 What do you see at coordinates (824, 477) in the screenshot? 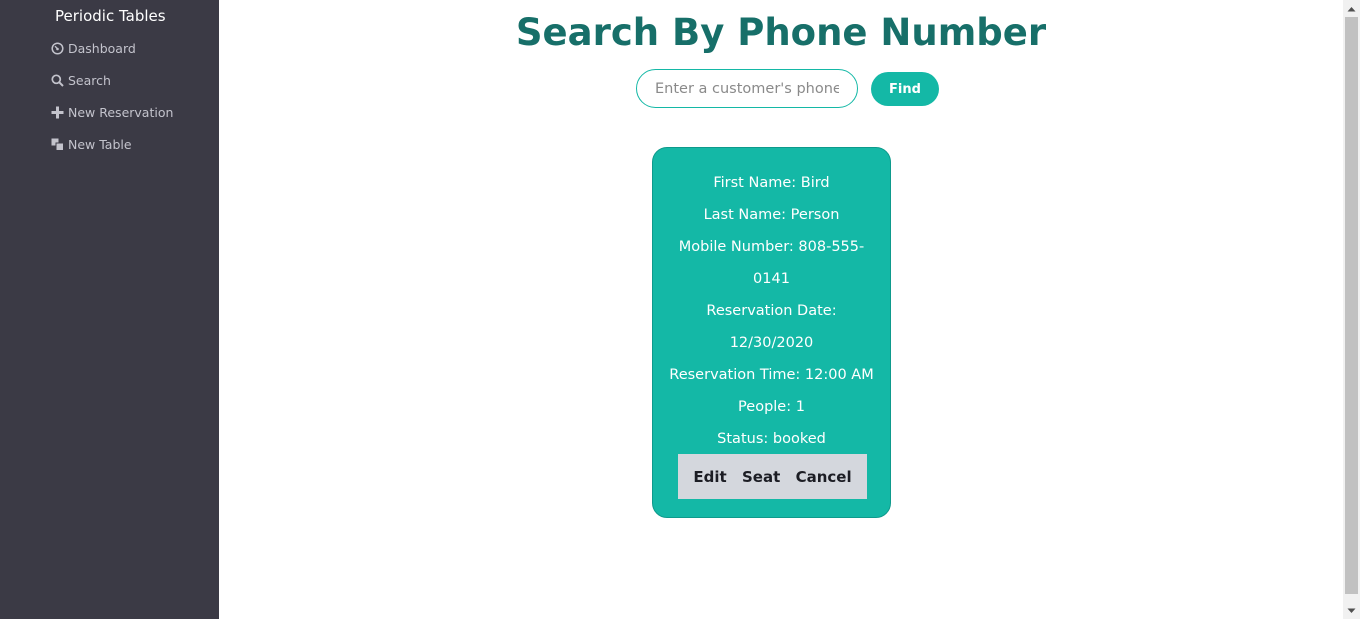
I see `cancel-button: Cancel` at bounding box center [824, 477].